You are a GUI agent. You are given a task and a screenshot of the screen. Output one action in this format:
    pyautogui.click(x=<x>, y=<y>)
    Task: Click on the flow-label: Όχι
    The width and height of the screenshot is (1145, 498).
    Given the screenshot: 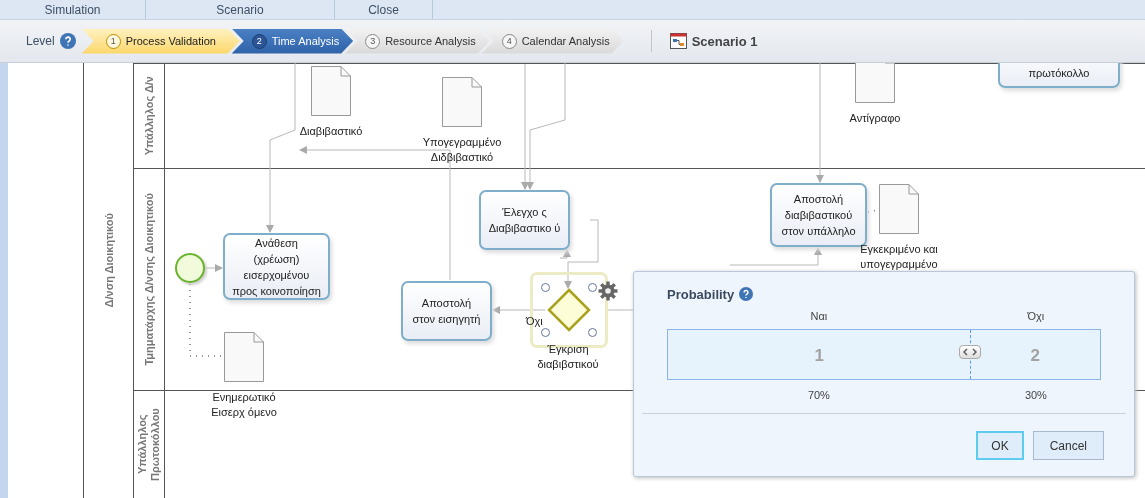 What is the action you would take?
    pyautogui.click(x=534, y=321)
    